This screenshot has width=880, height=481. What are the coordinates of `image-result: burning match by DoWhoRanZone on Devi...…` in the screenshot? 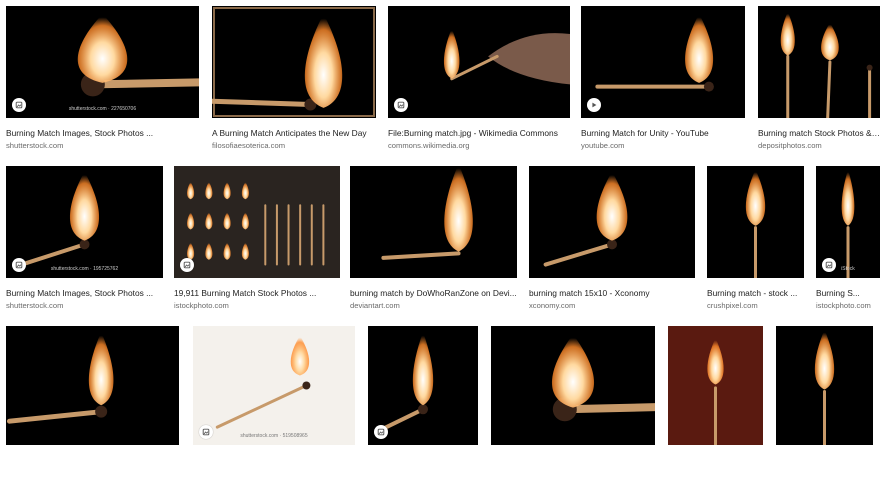 It's located at (433, 240).